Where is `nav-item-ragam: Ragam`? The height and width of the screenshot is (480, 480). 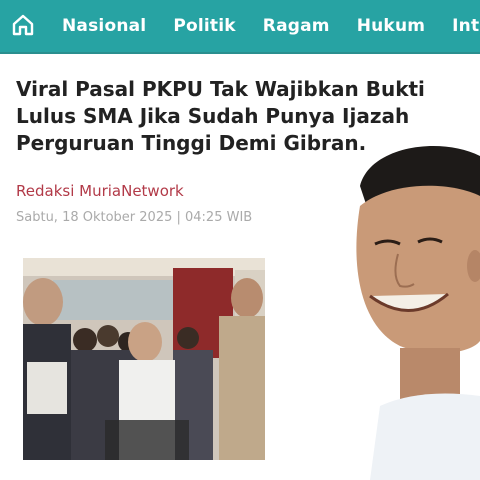 nav-item-ragam: Ragam is located at coordinates (296, 26).